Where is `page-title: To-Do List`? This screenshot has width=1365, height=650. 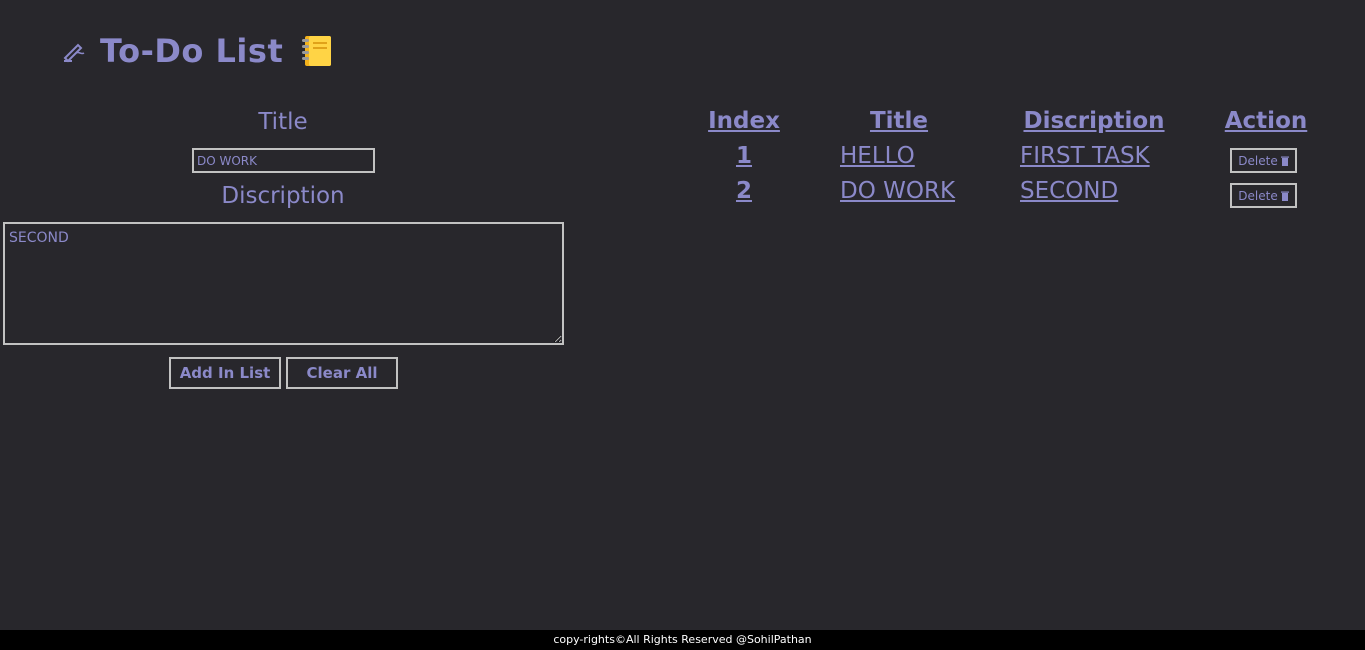 page-title: To-Do List is located at coordinates (192, 51).